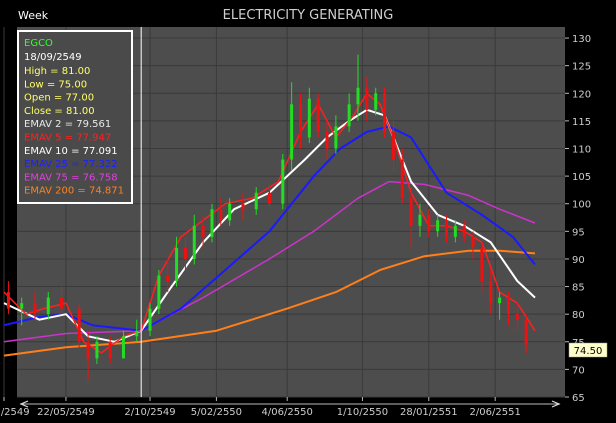 The width and height of the screenshot is (616, 423). I want to click on y-tick-label: 120, so click(581, 94).